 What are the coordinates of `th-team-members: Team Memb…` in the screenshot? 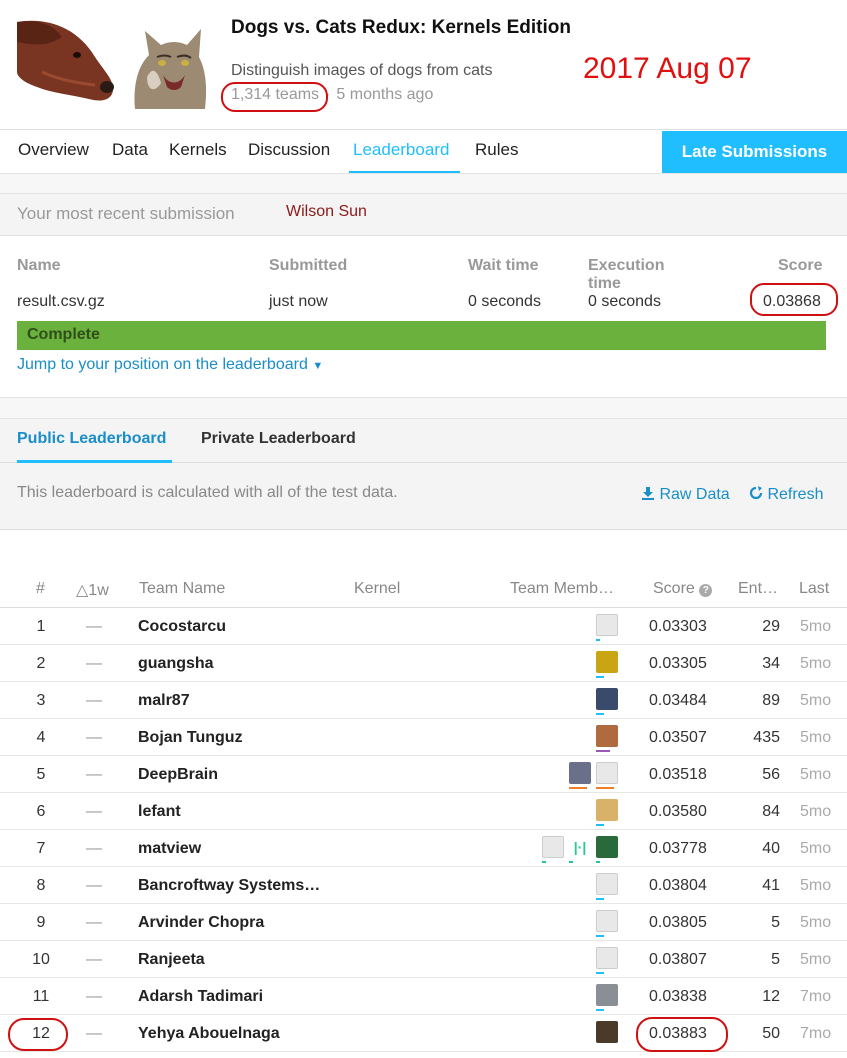 It's located at (562, 589).